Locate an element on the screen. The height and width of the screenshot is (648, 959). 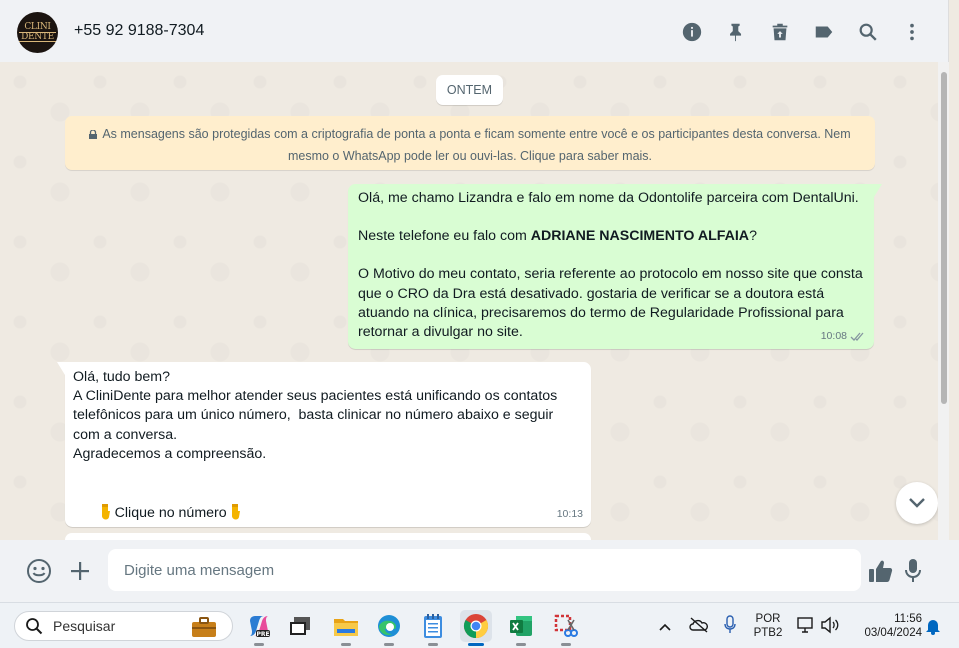
snipping-tool-app is located at coordinates (566, 628).